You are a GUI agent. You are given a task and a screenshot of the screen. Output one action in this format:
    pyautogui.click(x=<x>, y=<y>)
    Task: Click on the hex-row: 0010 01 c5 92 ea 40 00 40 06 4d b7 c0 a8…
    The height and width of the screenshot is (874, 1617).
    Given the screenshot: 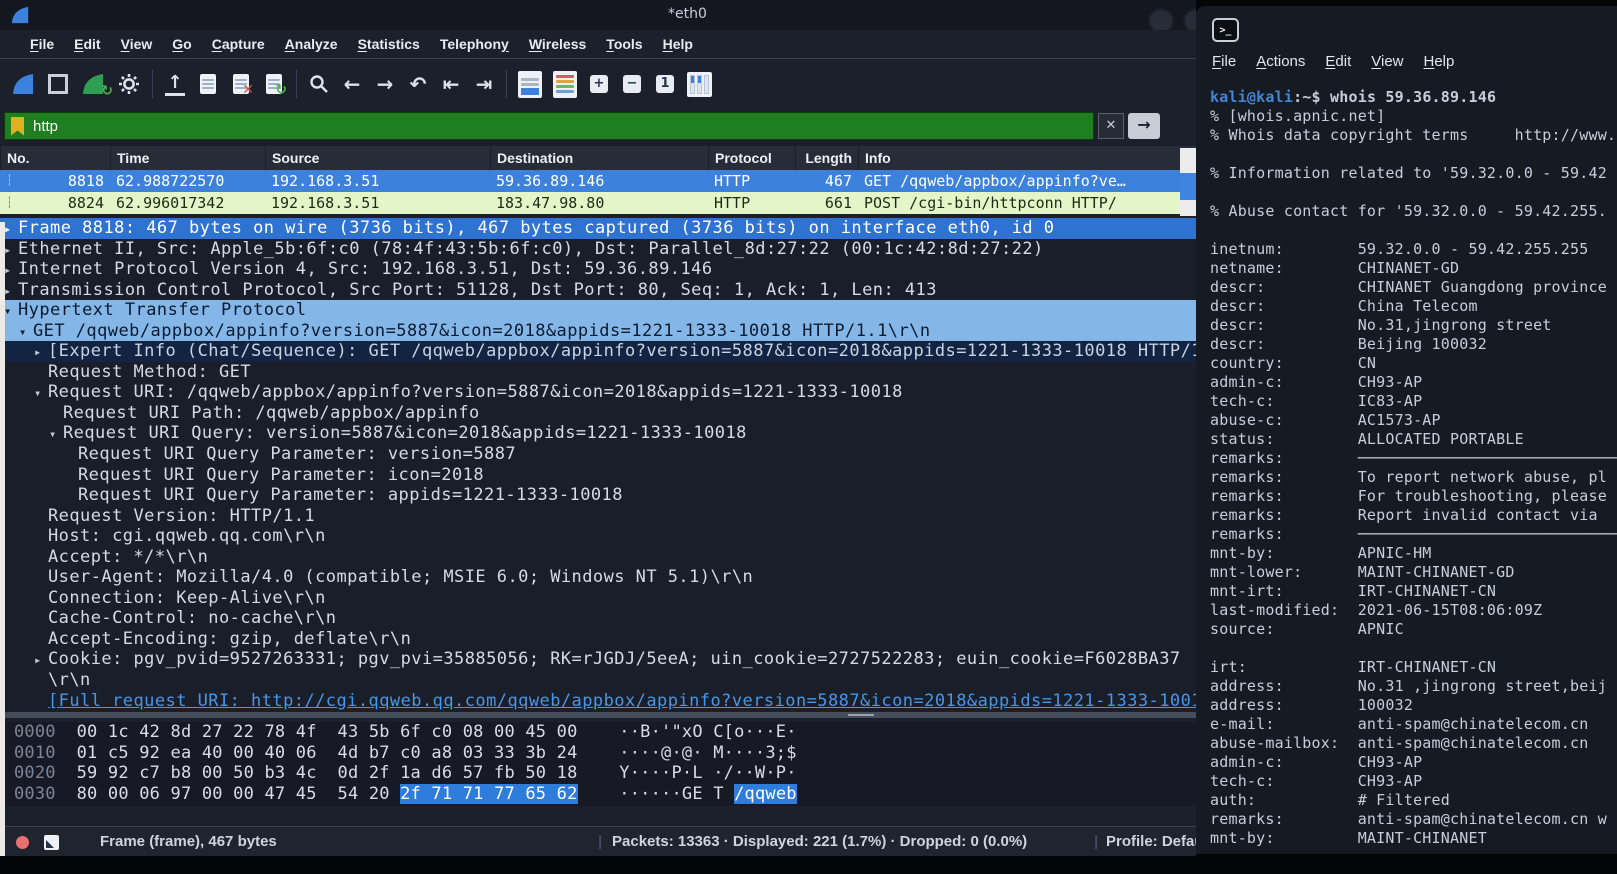 What is the action you would take?
    pyautogui.click(x=605, y=753)
    